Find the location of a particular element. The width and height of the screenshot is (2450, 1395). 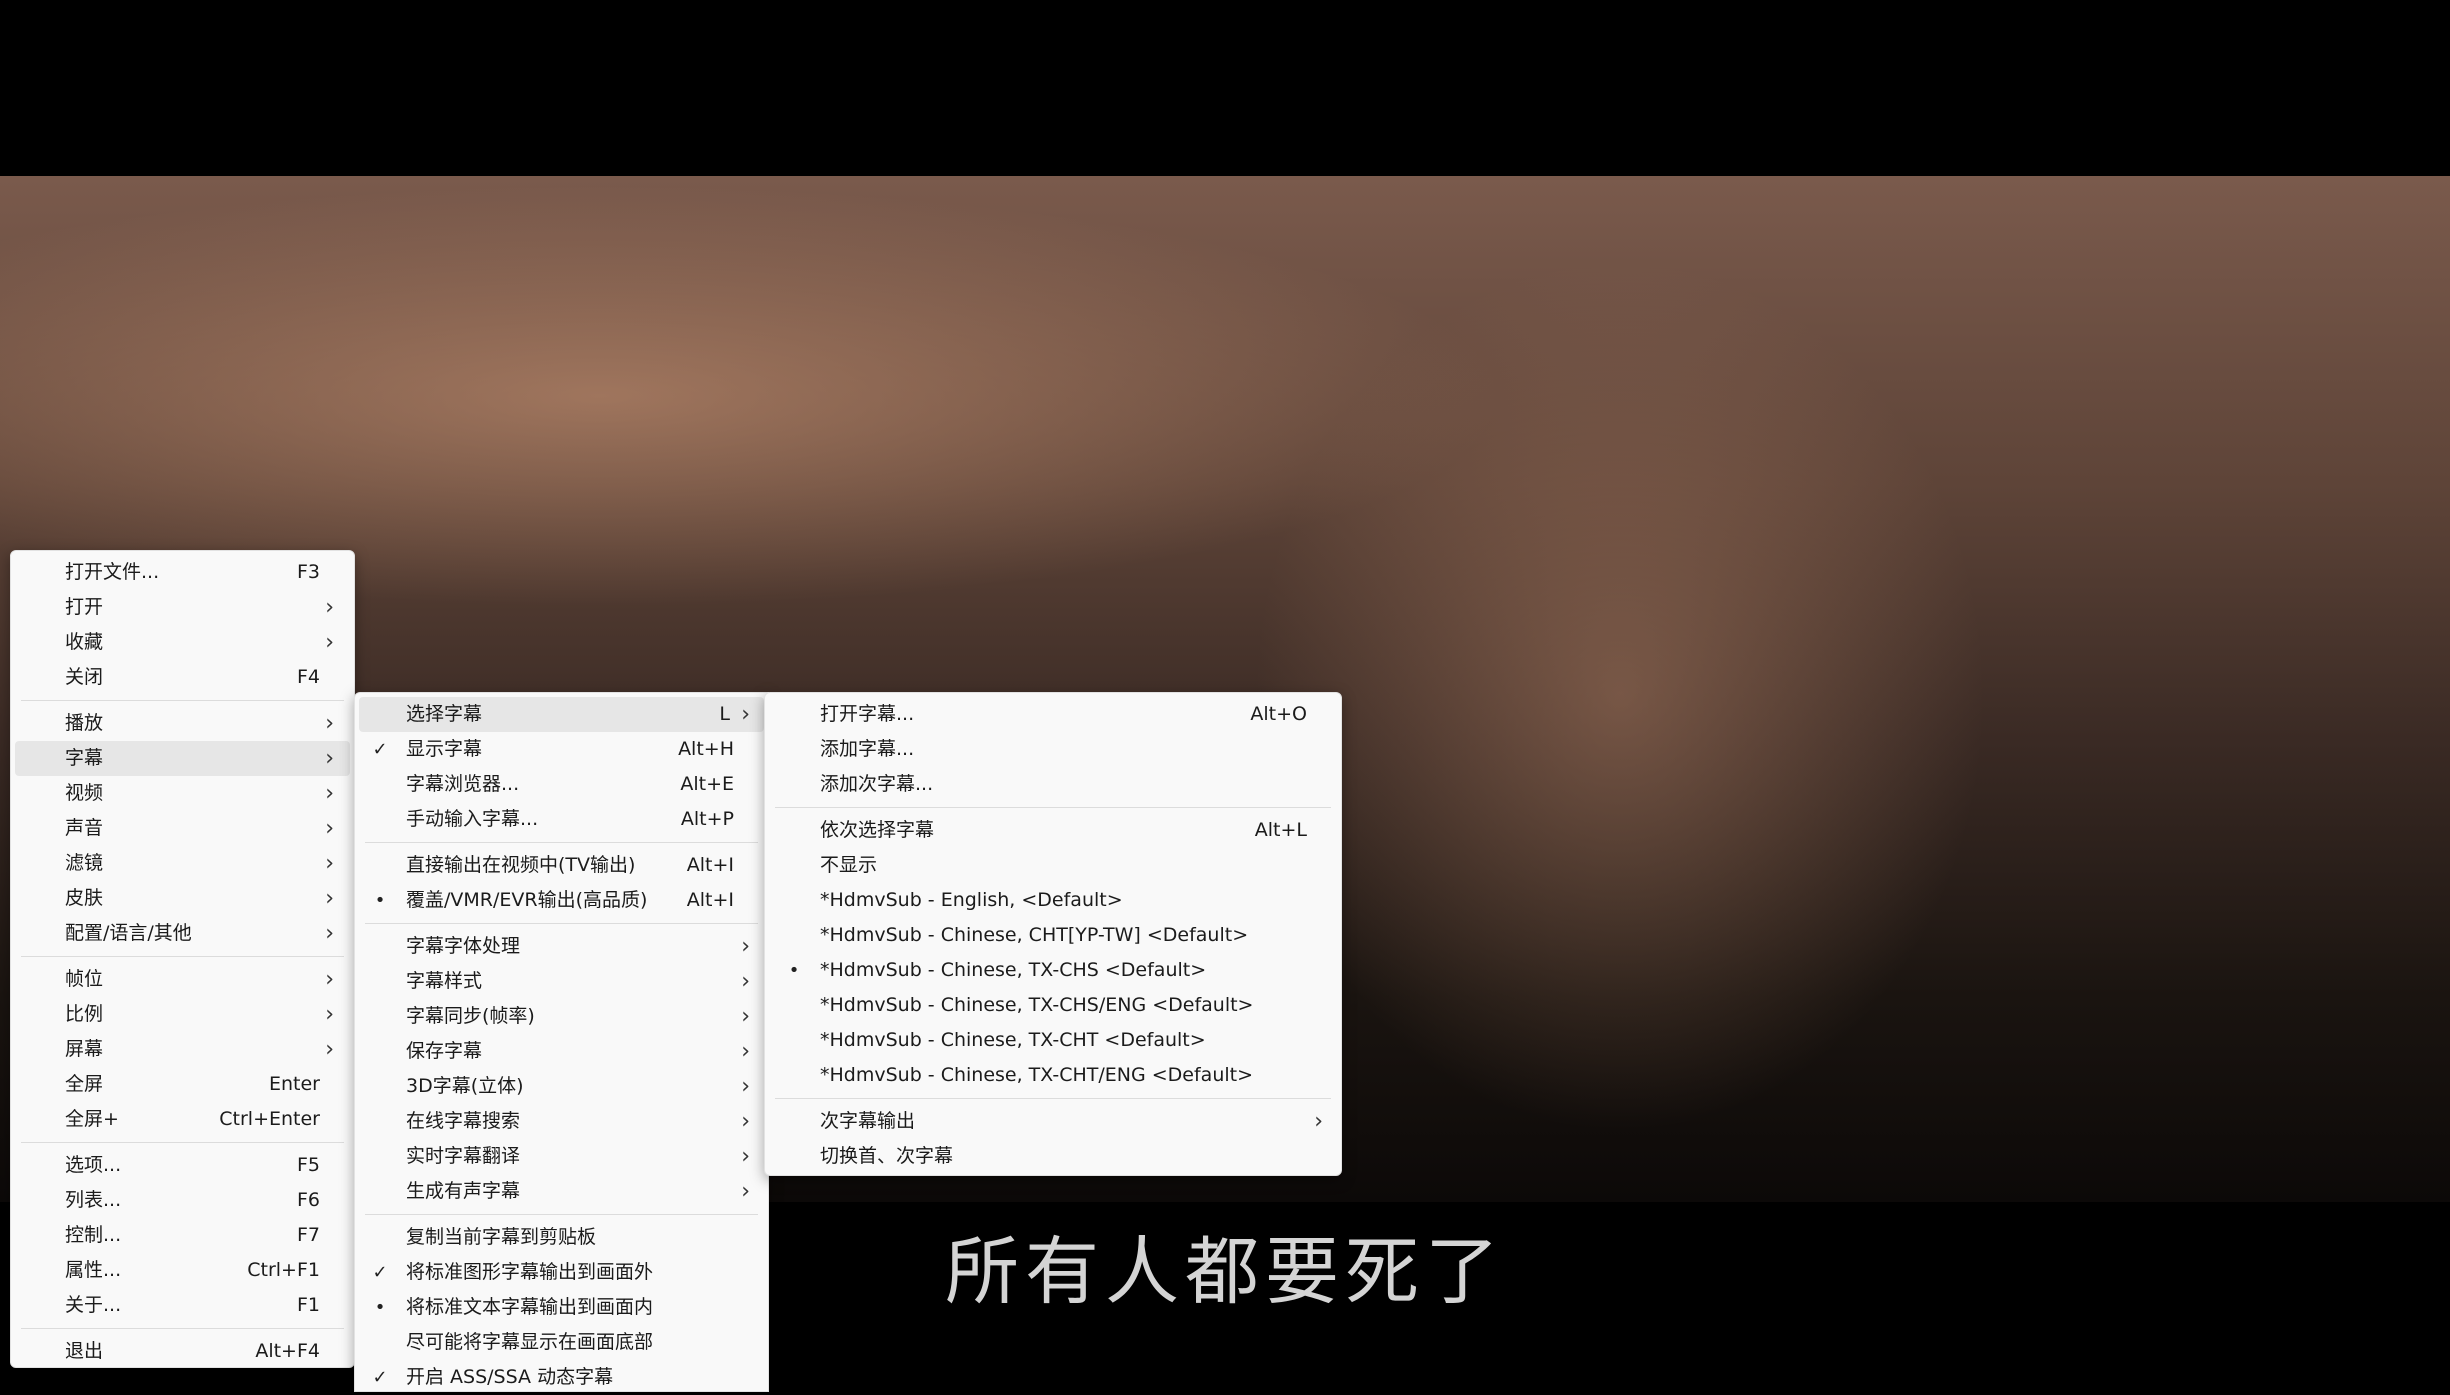

menu-item: 比例 › is located at coordinates (182, 1014).